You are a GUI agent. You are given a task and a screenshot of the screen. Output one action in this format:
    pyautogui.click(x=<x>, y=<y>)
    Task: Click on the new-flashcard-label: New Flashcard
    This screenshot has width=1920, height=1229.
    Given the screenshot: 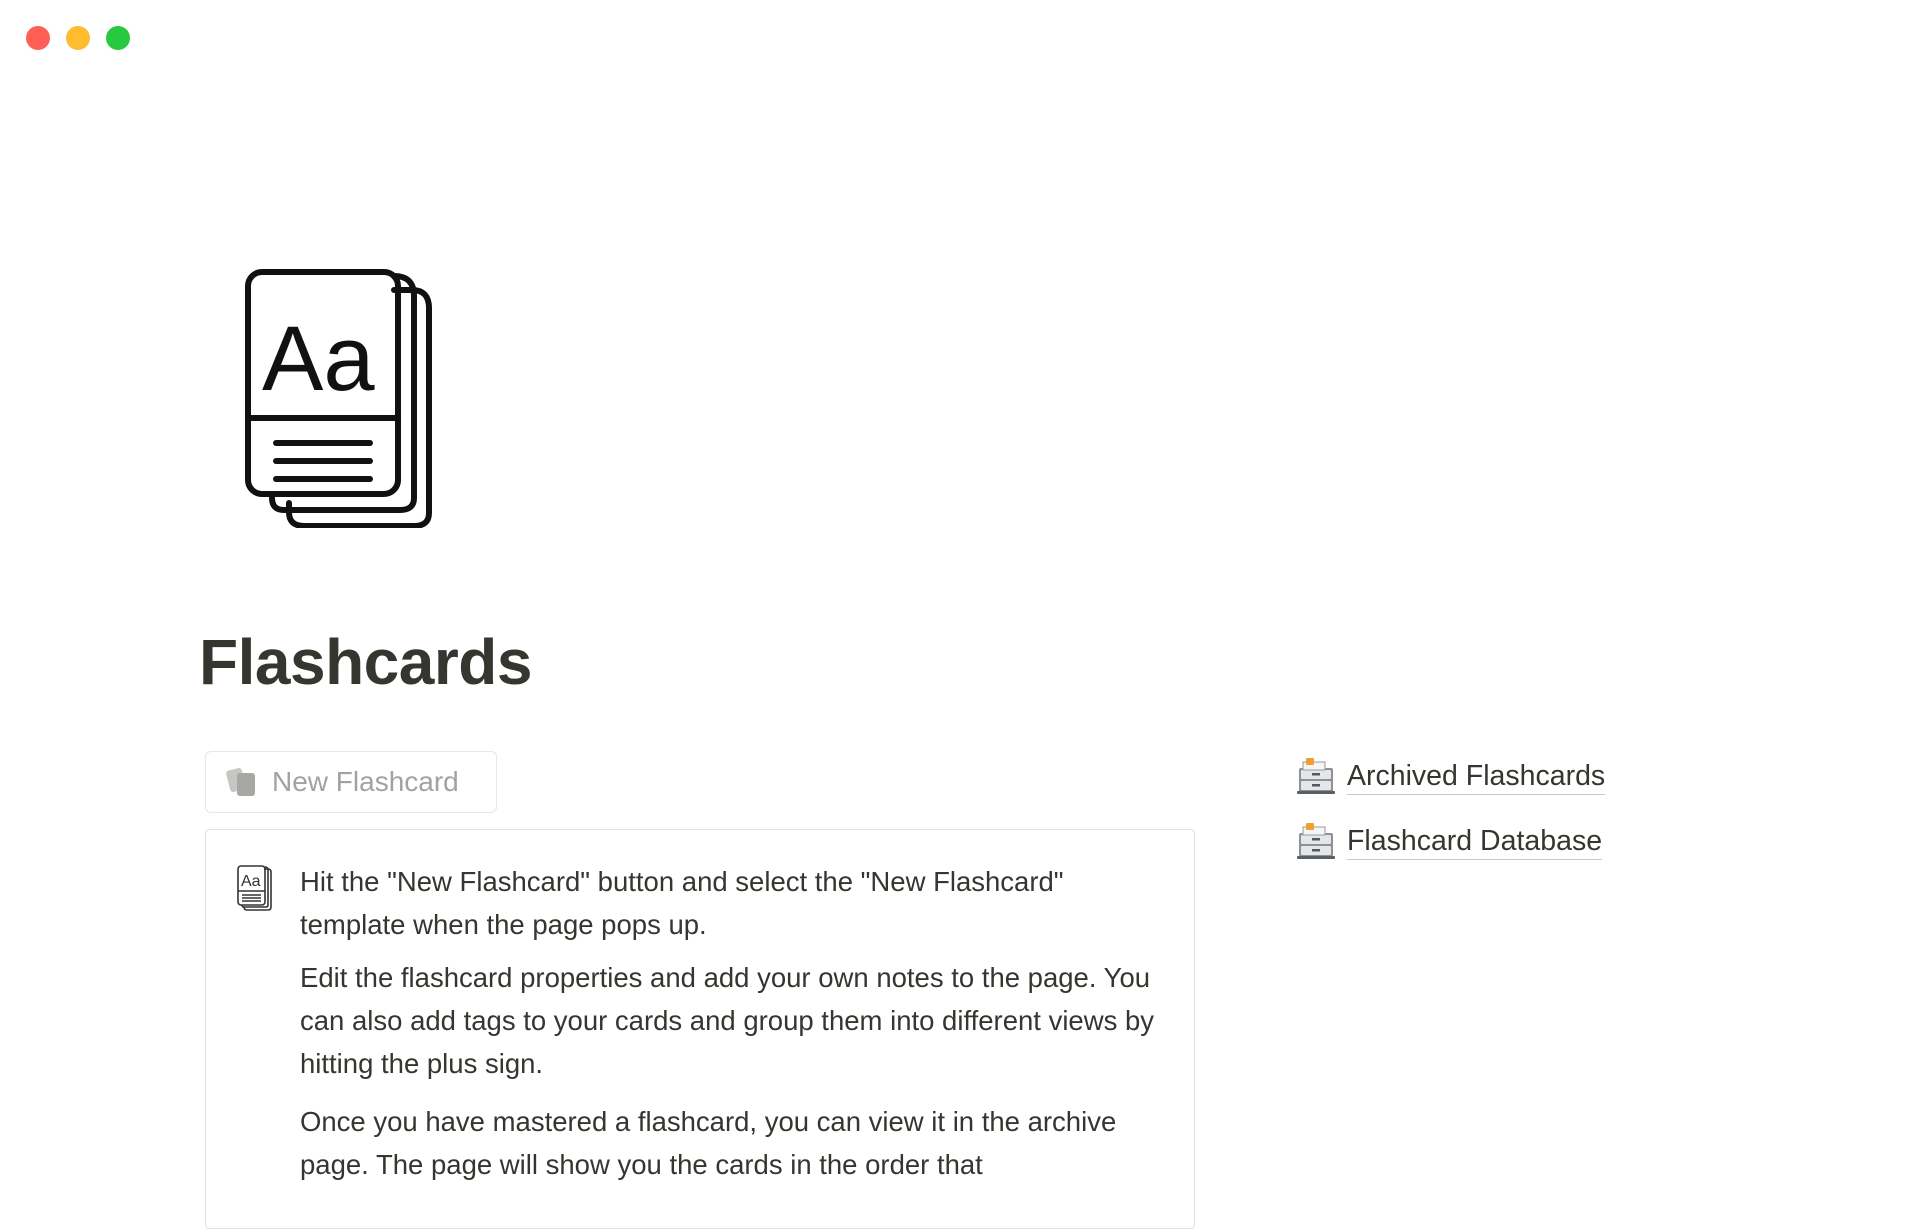 What is the action you would take?
    pyautogui.click(x=365, y=781)
    